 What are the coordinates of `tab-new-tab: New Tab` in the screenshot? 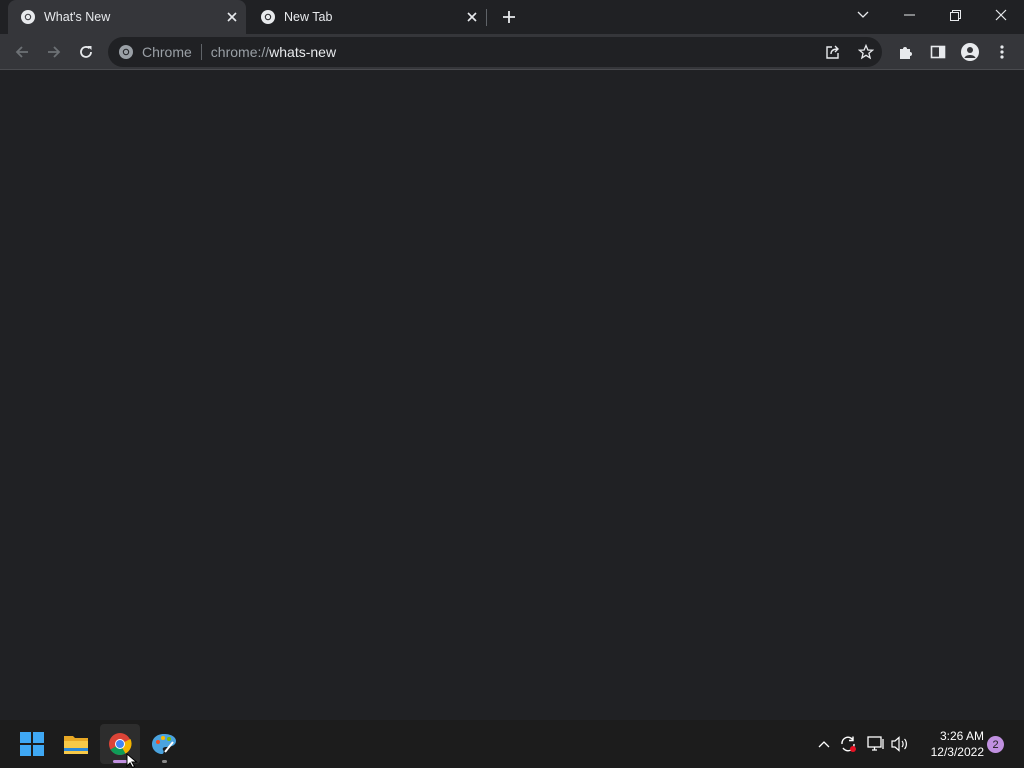 It's located at (367, 17).